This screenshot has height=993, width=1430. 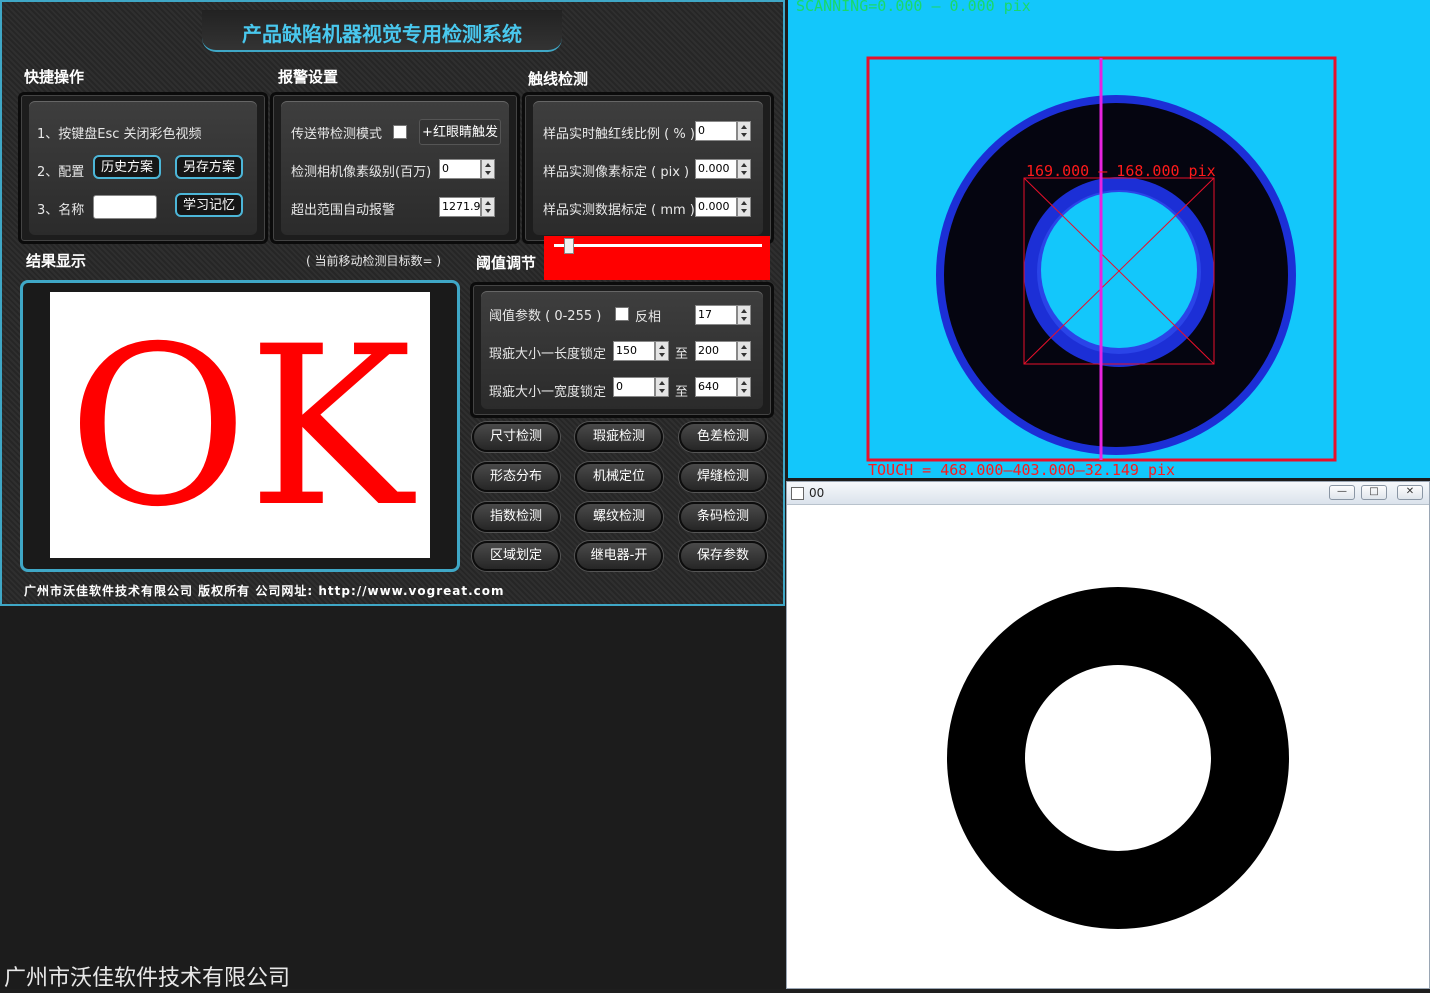 I want to click on camera-pixel-spinner, so click(x=488, y=169).